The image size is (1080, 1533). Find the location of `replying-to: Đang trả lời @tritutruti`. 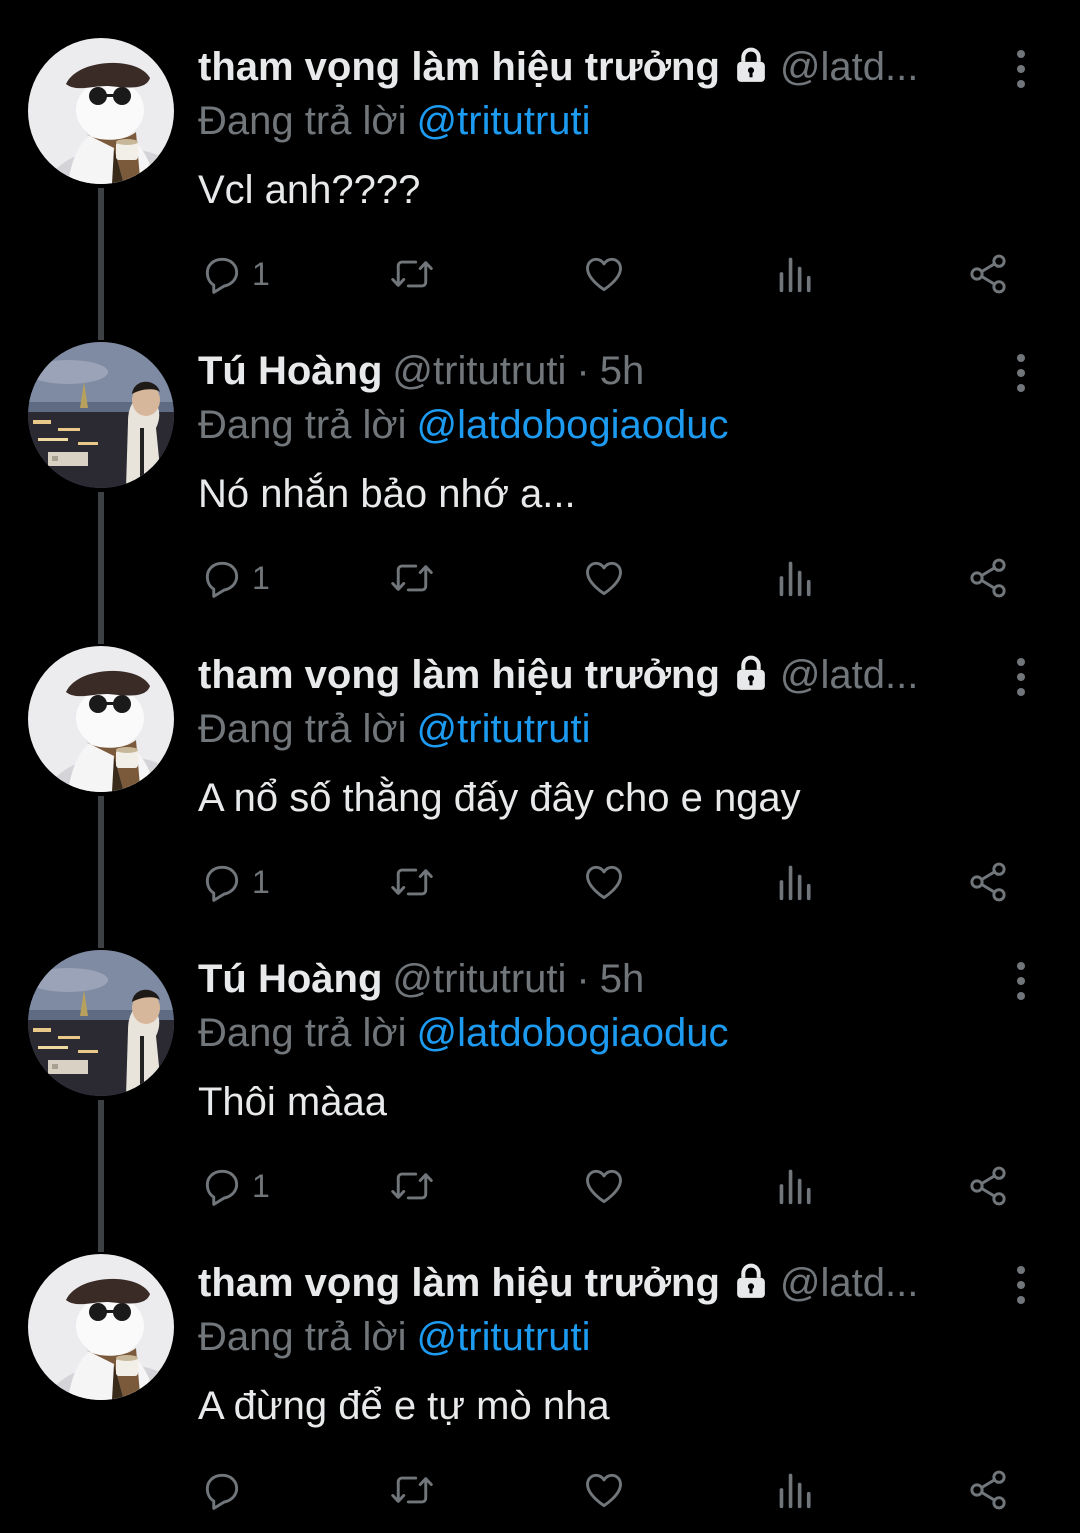

replying-to: Đang trả lời @tritutruti is located at coordinates (394, 1337).